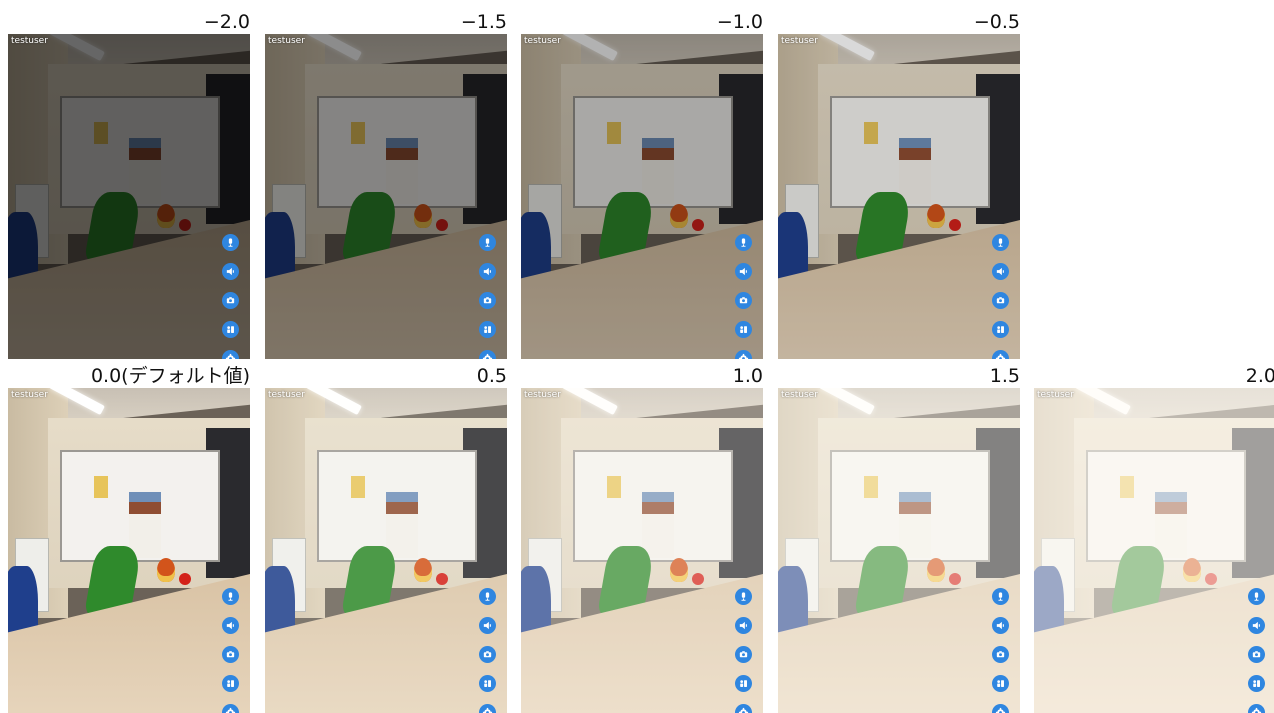 The image size is (1274, 713). What do you see at coordinates (491, 376) in the screenshot?
I see `exposure-label: 0.5` at bounding box center [491, 376].